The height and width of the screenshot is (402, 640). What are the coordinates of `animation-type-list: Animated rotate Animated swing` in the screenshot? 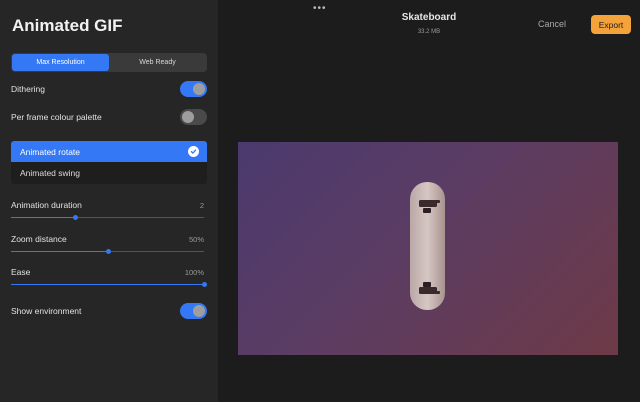 It's located at (109, 162).